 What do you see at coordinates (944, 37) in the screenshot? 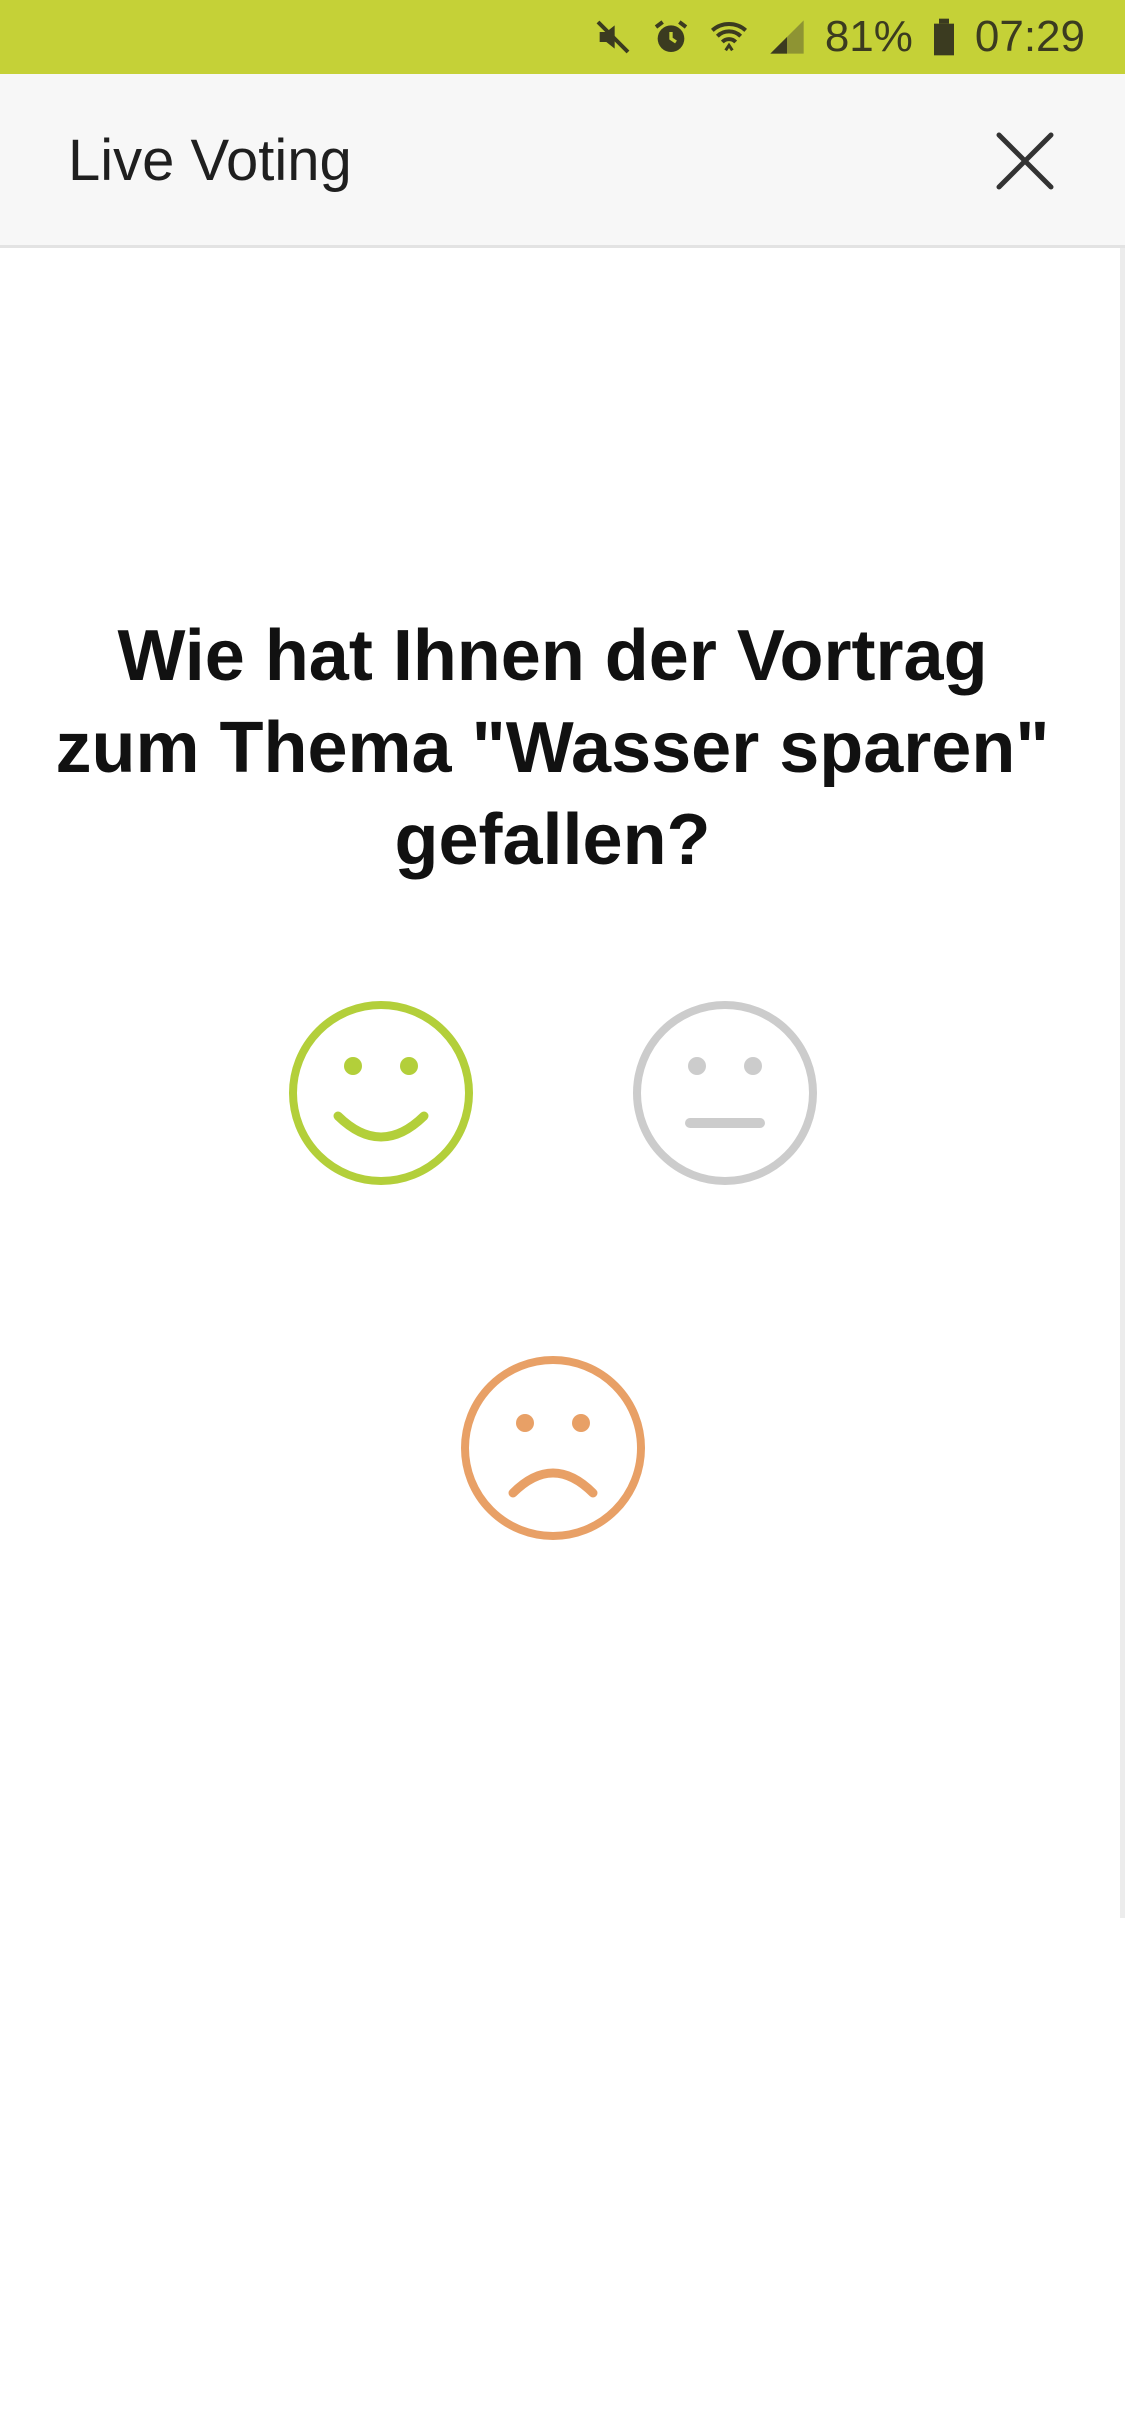
I see `battery-icon` at bounding box center [944, 37].